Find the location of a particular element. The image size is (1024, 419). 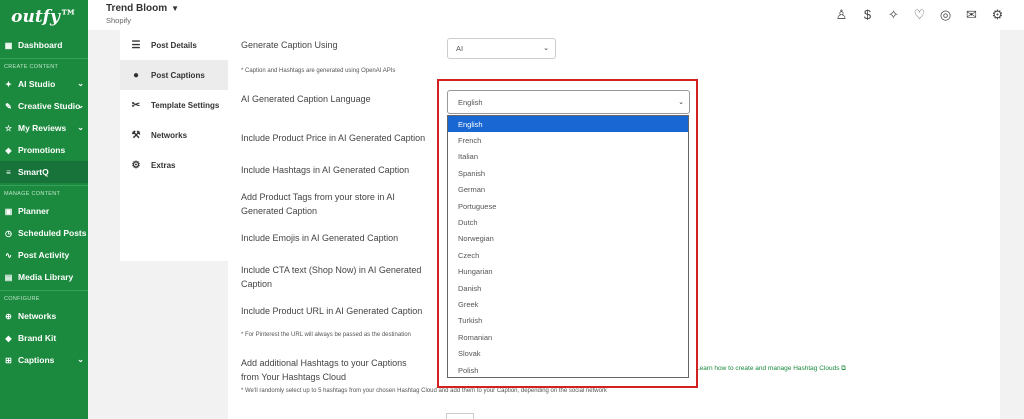

sidebar-item-post-activity: ∿ Post Activity is located at coordinates (44, 255).